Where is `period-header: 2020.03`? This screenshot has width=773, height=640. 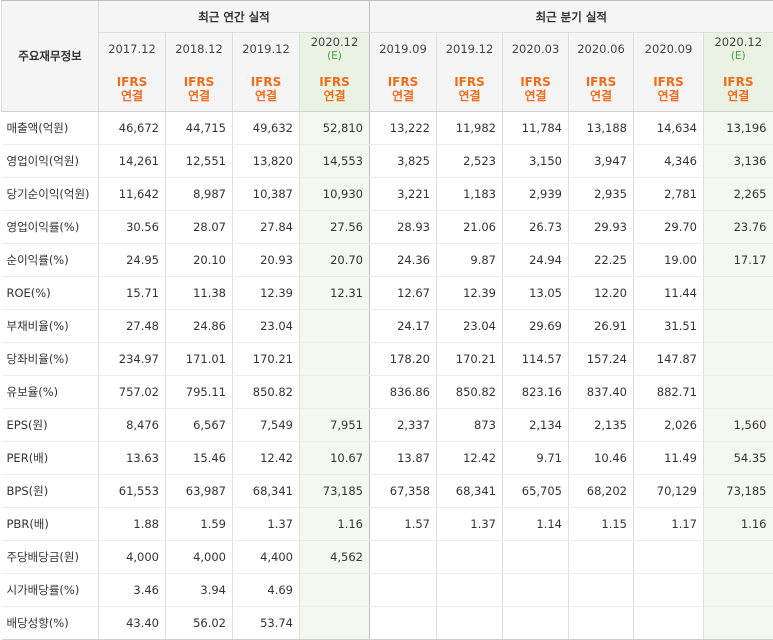 period-header: 2020.03 is located at coordinates (535, 49).